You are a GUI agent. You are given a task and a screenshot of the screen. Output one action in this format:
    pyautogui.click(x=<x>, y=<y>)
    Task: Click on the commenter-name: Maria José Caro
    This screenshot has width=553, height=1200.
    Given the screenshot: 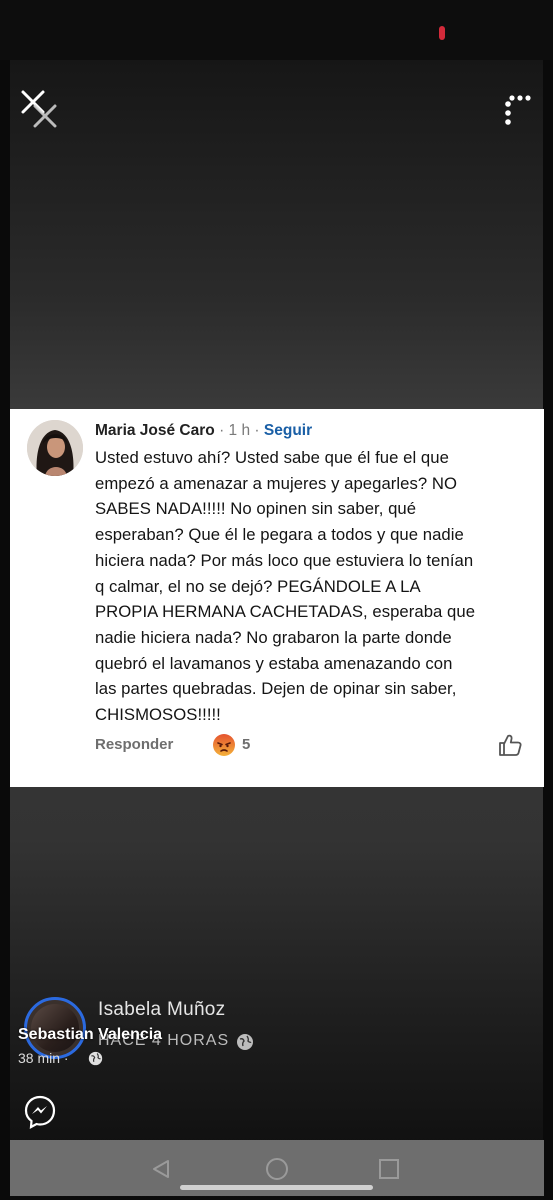 What is the action you would take?
    pyautogui.click(x=155, y=430)
    